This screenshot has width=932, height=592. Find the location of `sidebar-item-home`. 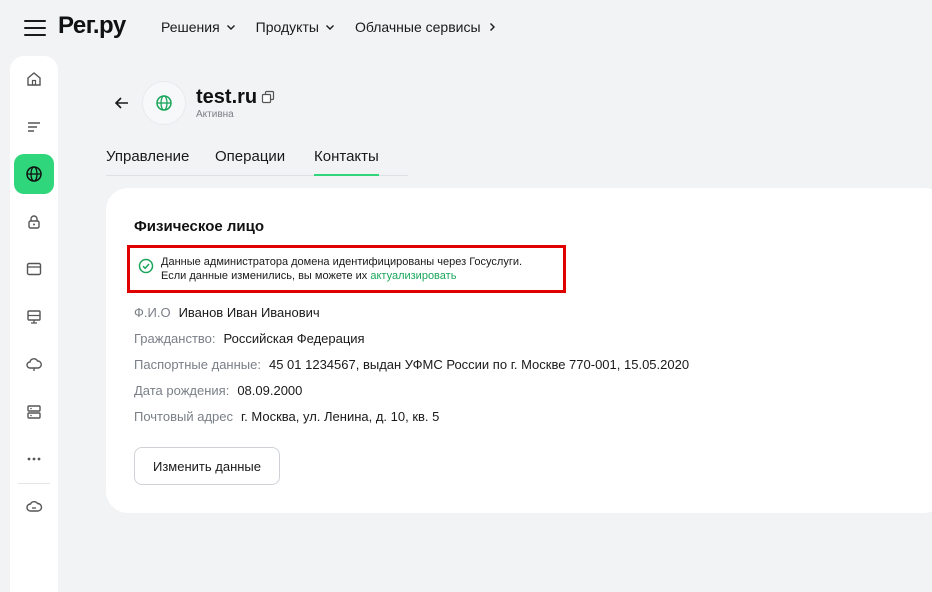

sidebar-item-home is located at coordinates (34, 79).